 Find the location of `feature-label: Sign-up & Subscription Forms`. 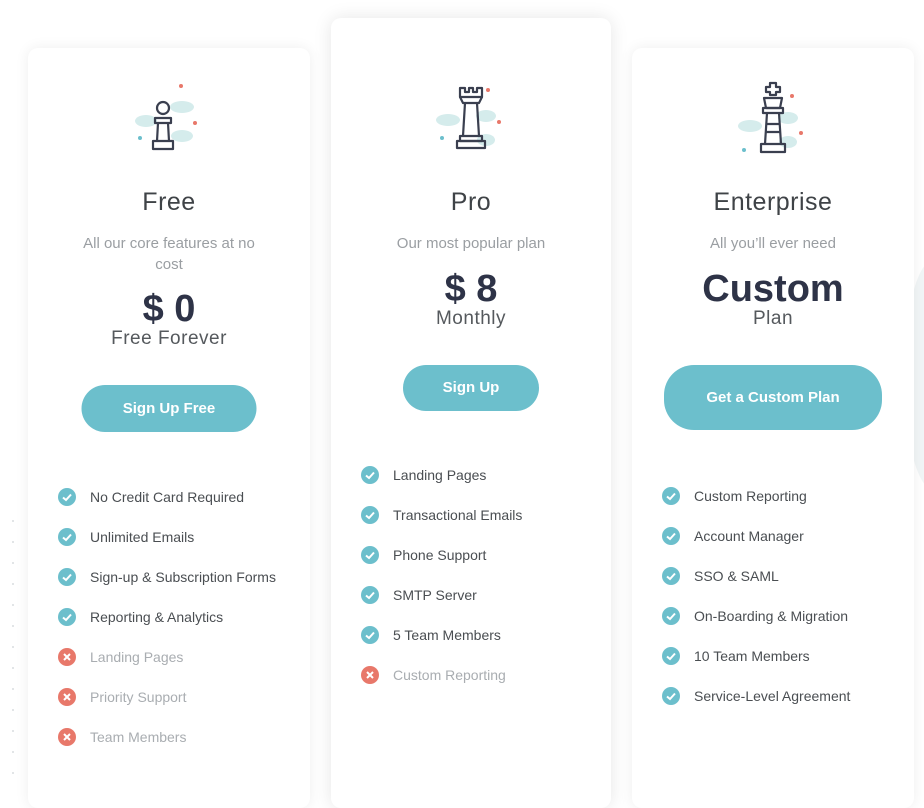

feature-label: Sign-up & Subscription Forms is located at coordinates (183, 577).